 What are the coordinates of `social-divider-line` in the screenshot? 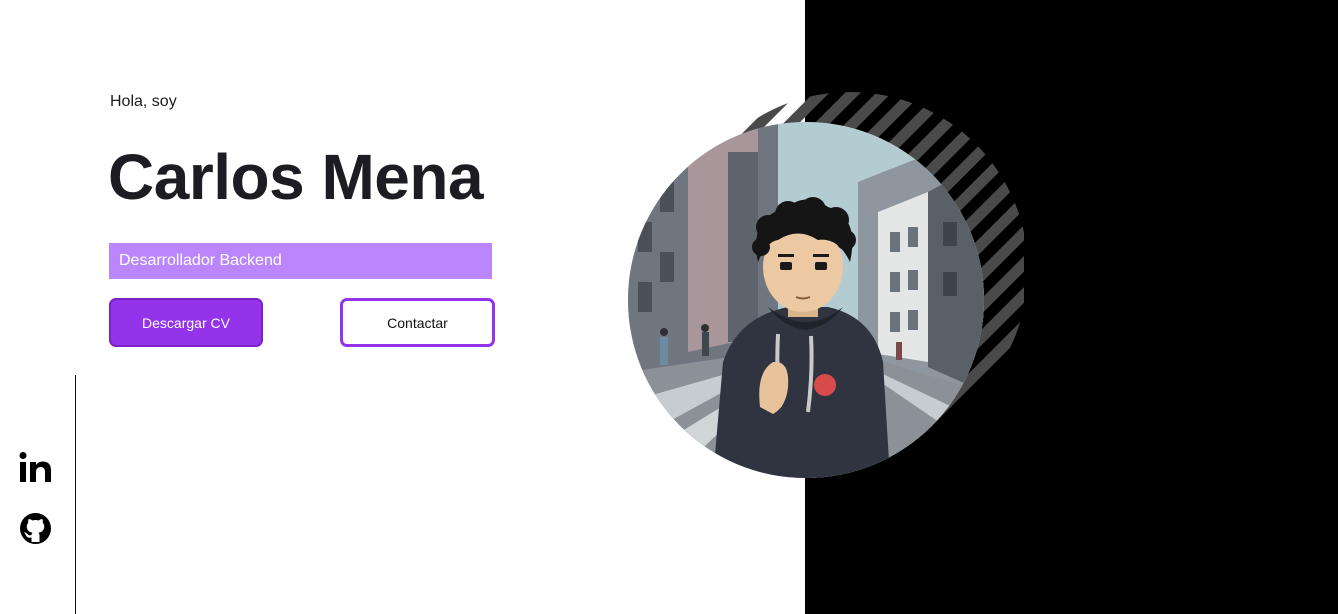 It's located at (75, 494).